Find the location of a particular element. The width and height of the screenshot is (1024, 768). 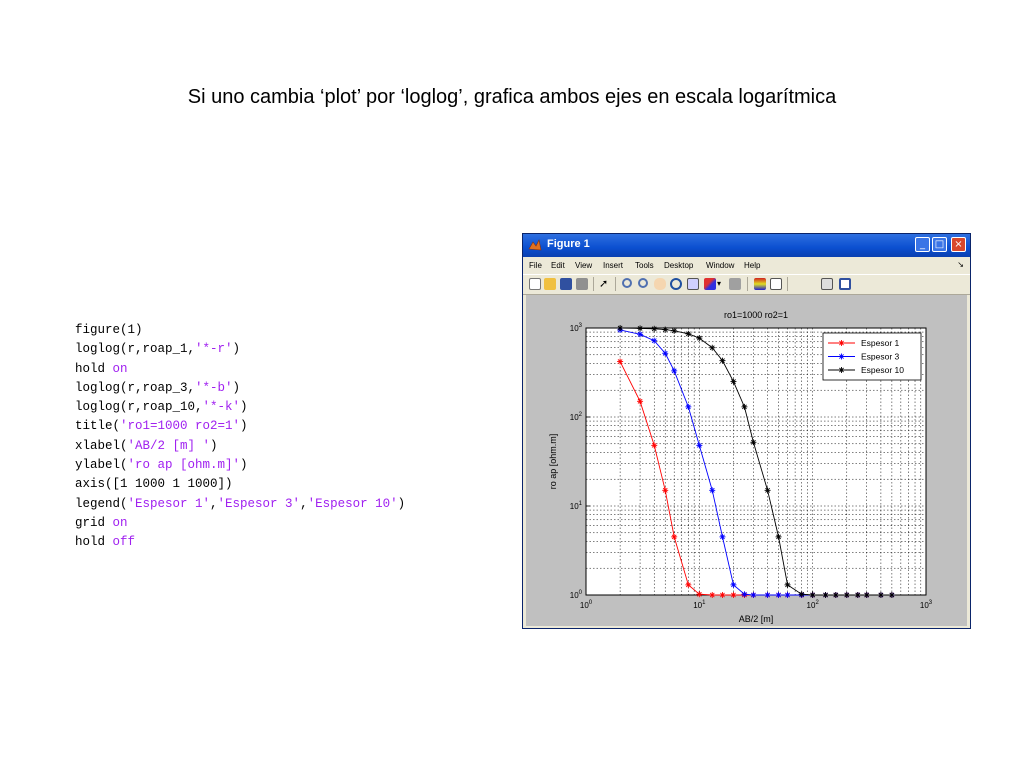

legend-icon is located at coordinates (776, 284).